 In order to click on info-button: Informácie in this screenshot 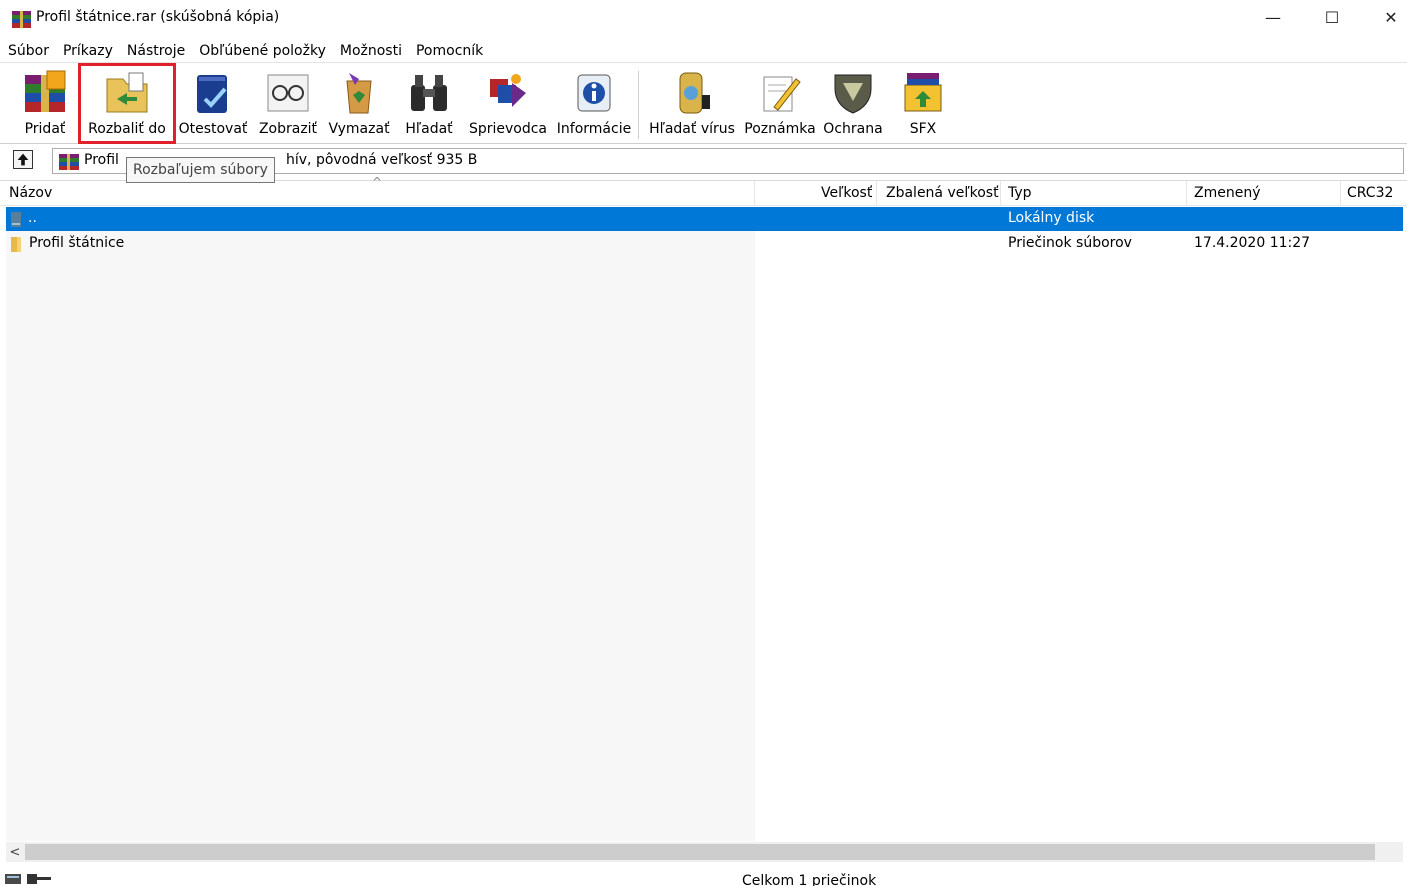, I will do `click(594, 104)`.